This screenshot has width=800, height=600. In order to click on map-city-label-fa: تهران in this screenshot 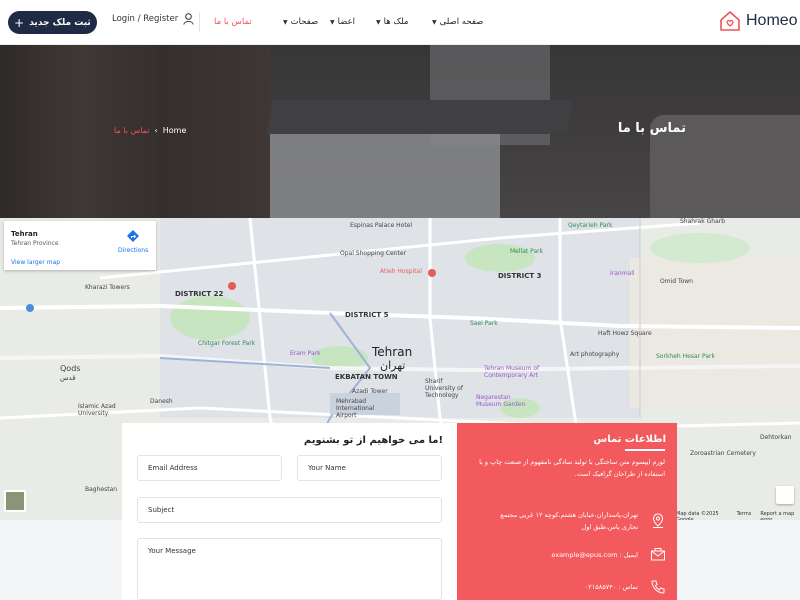, I will do `click(393, 365)`.